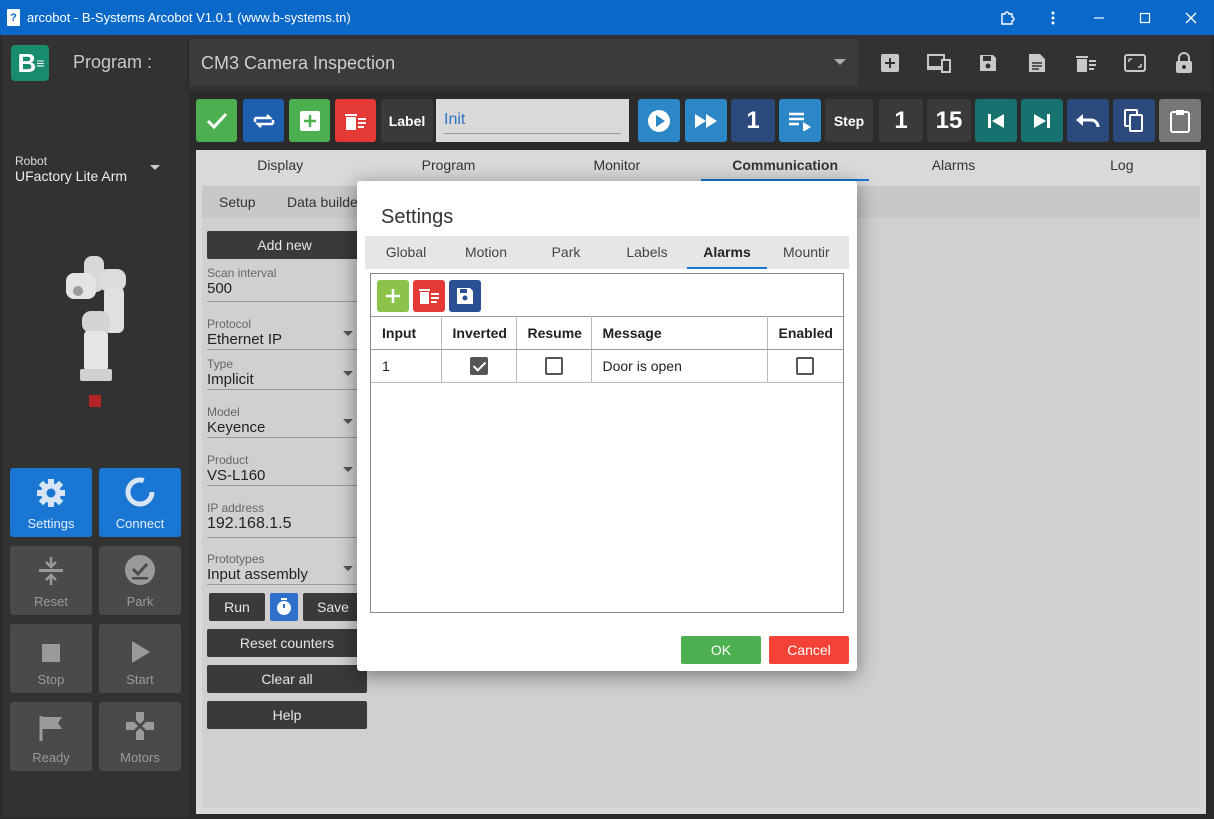  What do you see at coordinates (406, 366) in the screenshot?
I see `cell-input: 1` at bounding box center [406, 366].